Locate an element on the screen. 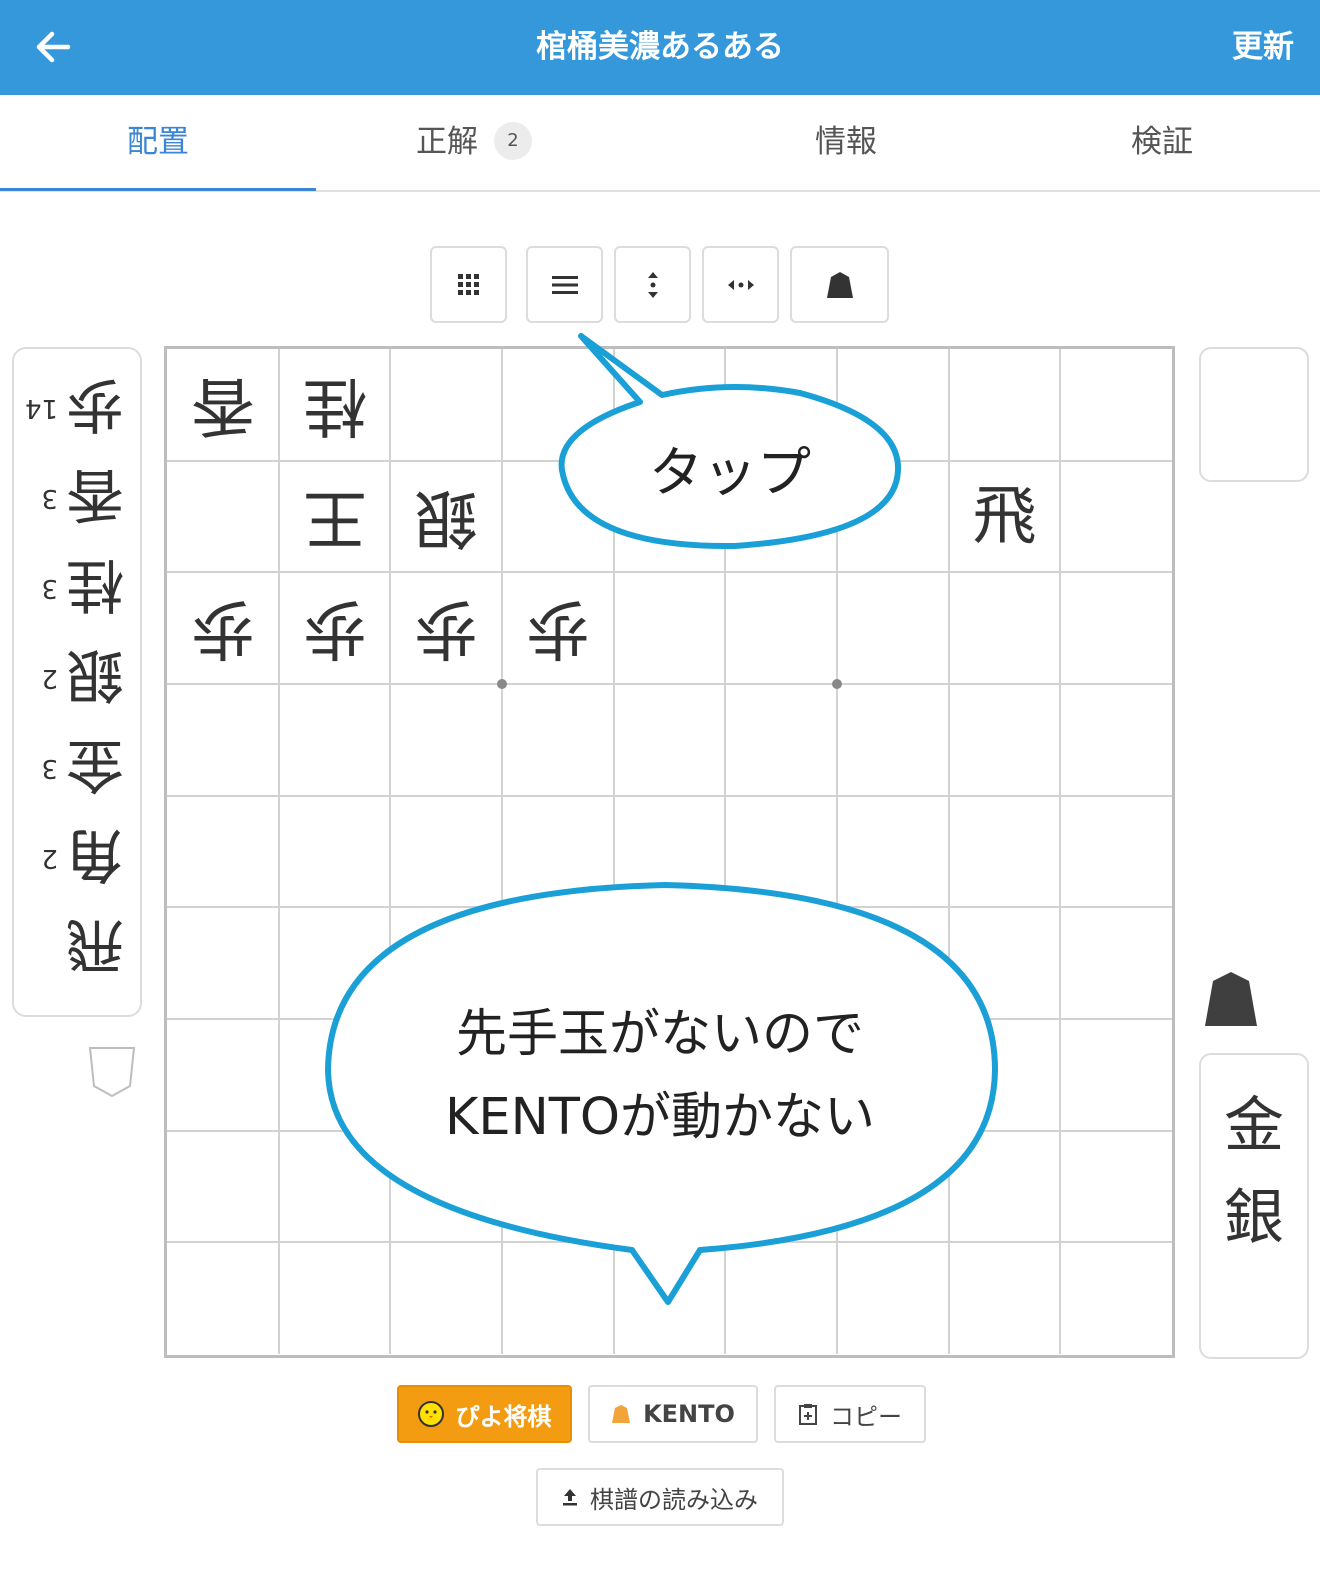  copy-label: コピー is located at coordinates (866, 1416).